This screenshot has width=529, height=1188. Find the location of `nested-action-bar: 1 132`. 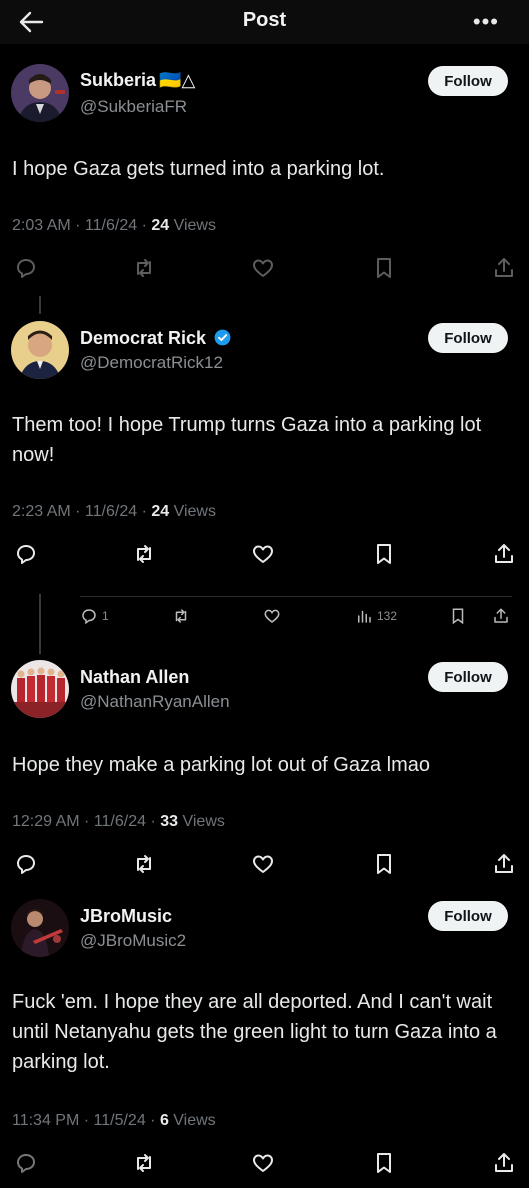

nested-action-bar: 1 132 is located at coordinates (264, 619).